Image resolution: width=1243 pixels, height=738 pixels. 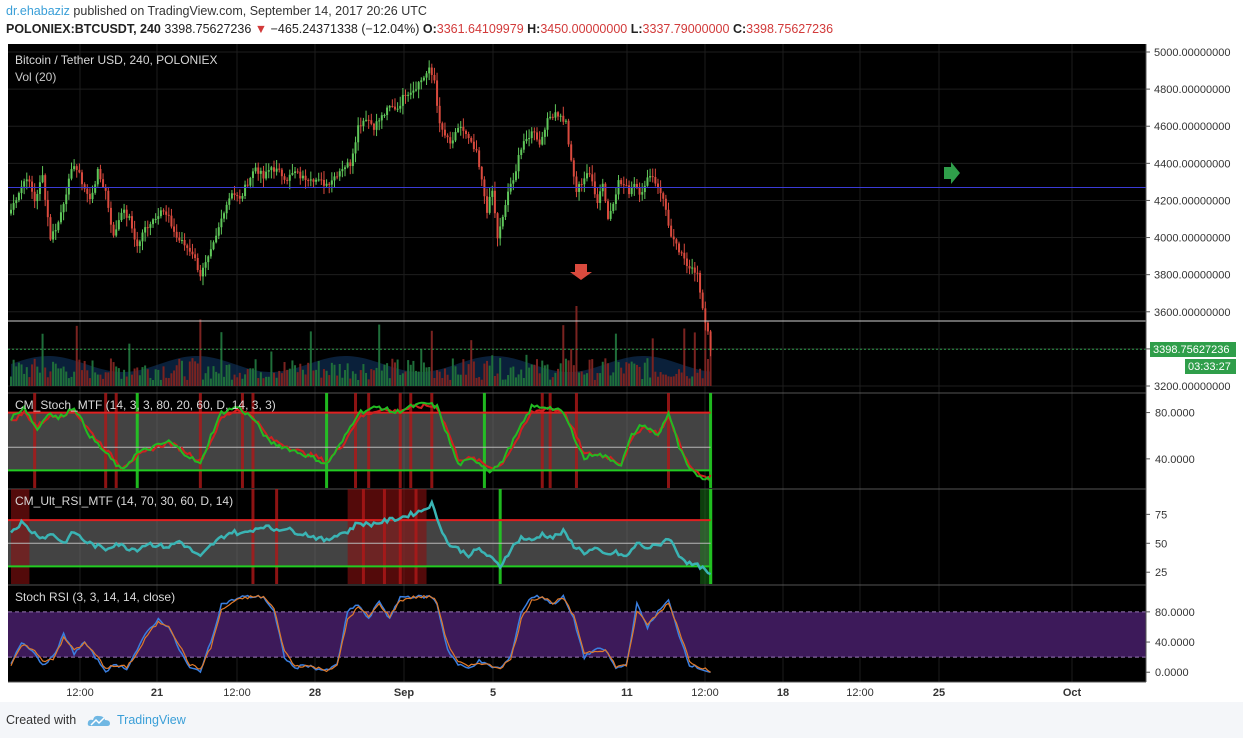 I want to click on last-price: 3398.75627236, so click(x=208, y=29).